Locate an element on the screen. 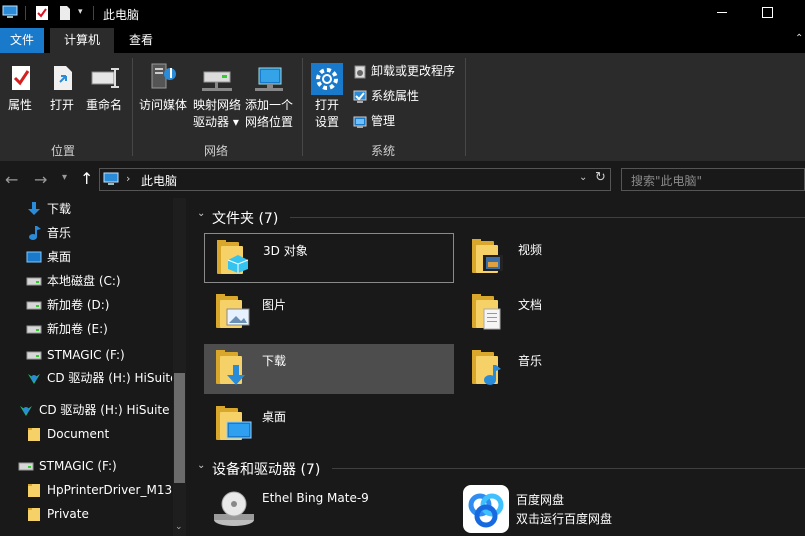 The width and height of the screenshot is (805, 536). breadcrumb-chevron-icon: › is located at coordinates (128, 178).